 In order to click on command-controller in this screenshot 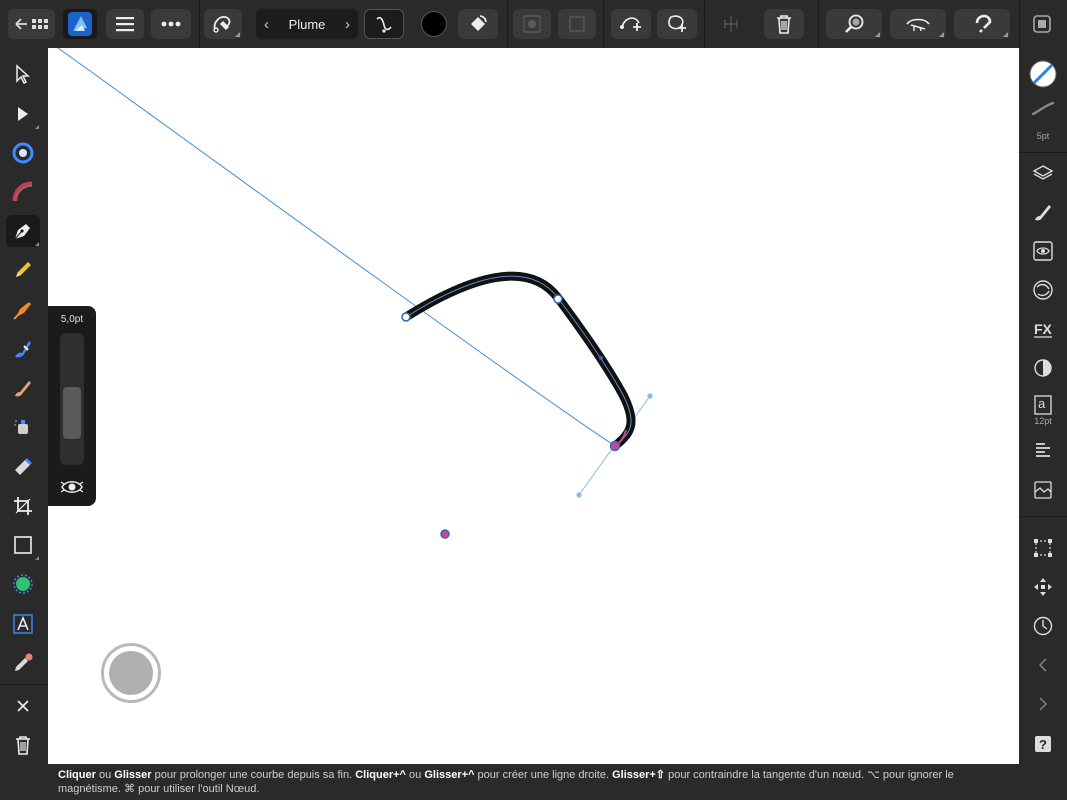, I will do `click(131, 673)`.